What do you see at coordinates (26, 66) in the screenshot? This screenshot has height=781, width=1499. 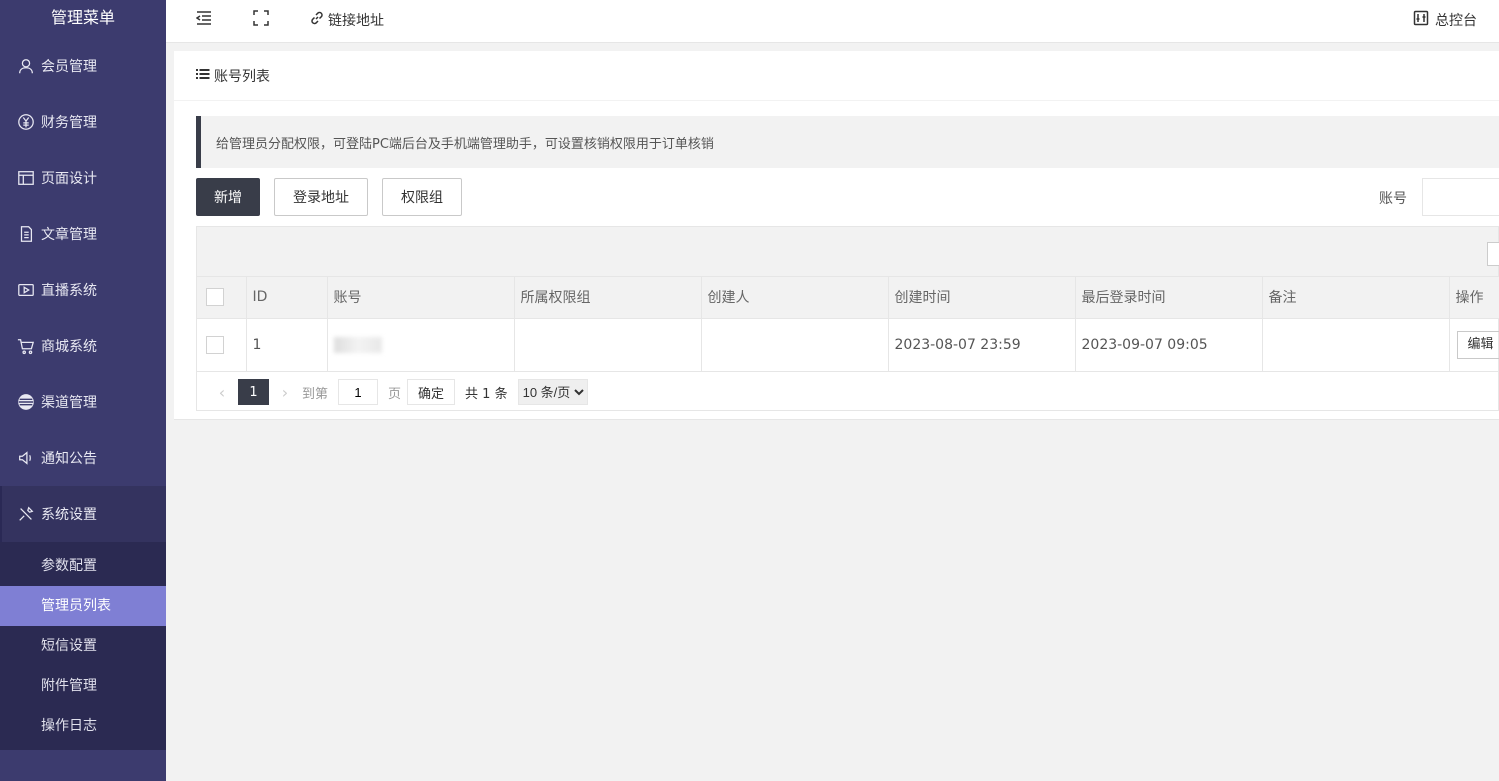 I see `user-icon` at bounding box center [26, 66].